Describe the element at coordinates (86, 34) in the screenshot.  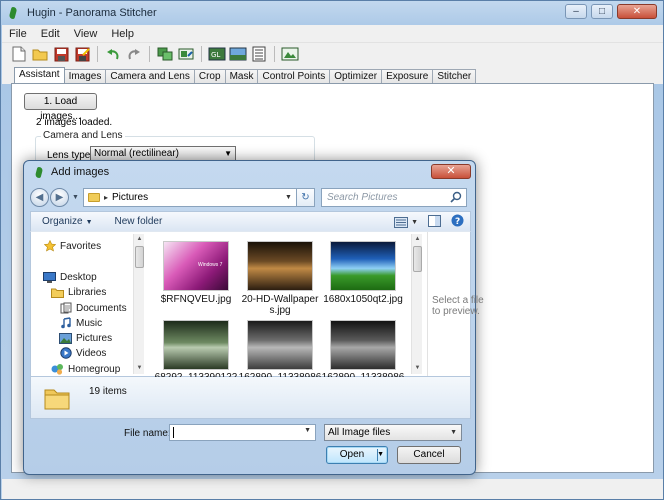
I see `menu-view: View` at that location.